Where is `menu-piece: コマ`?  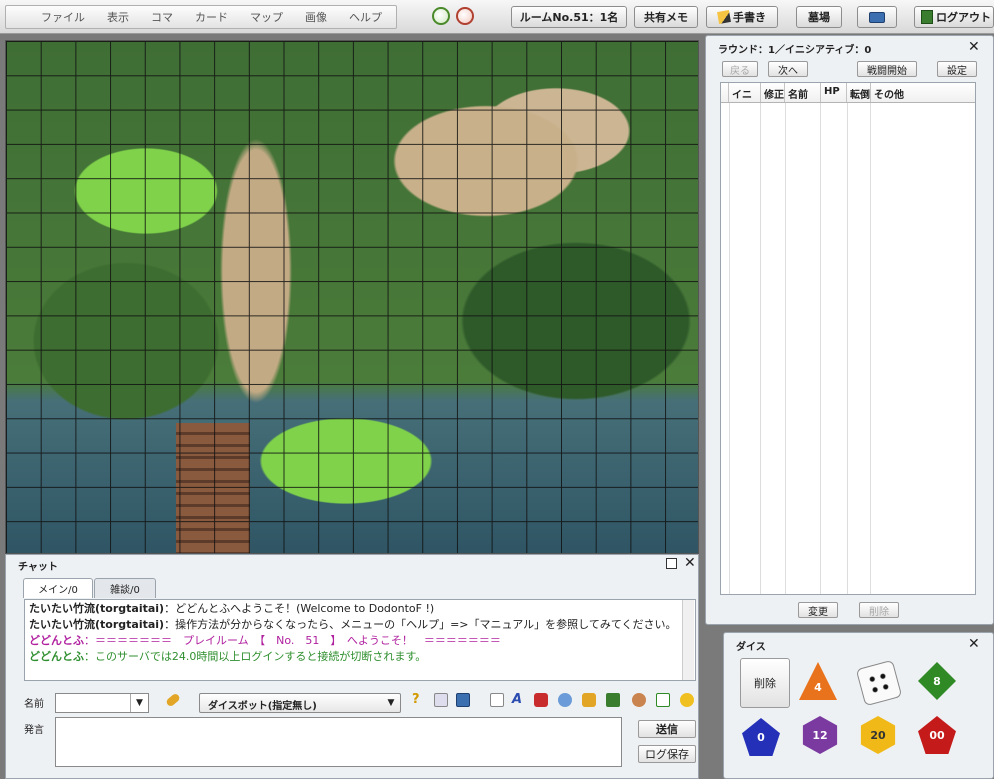 menu-piece: コマ is located at coordinates (162, 17).